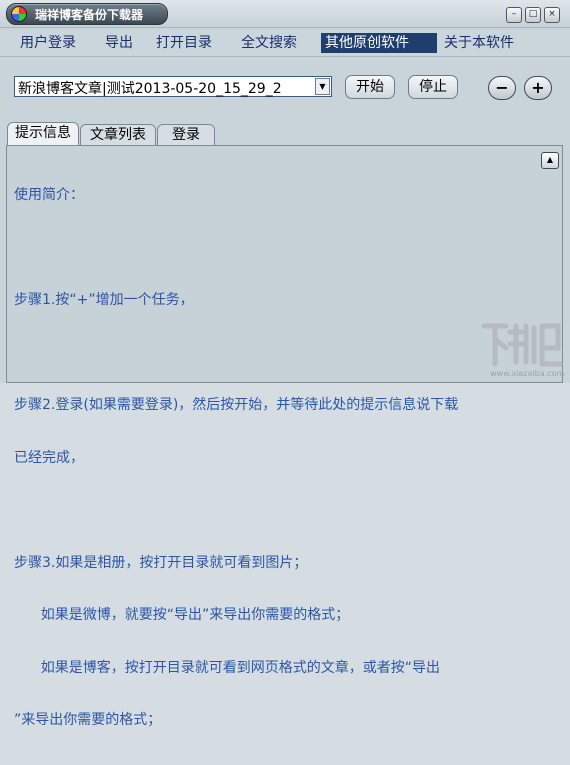  I want to click on tab-tips: 提示信息, so click(43, 133).